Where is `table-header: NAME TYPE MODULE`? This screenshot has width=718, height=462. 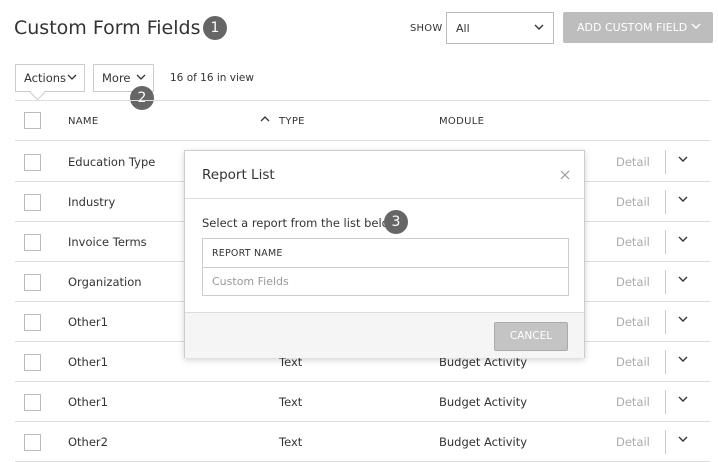
table-header: NAME TYPE MODULE is located at coordinates (362, 120).